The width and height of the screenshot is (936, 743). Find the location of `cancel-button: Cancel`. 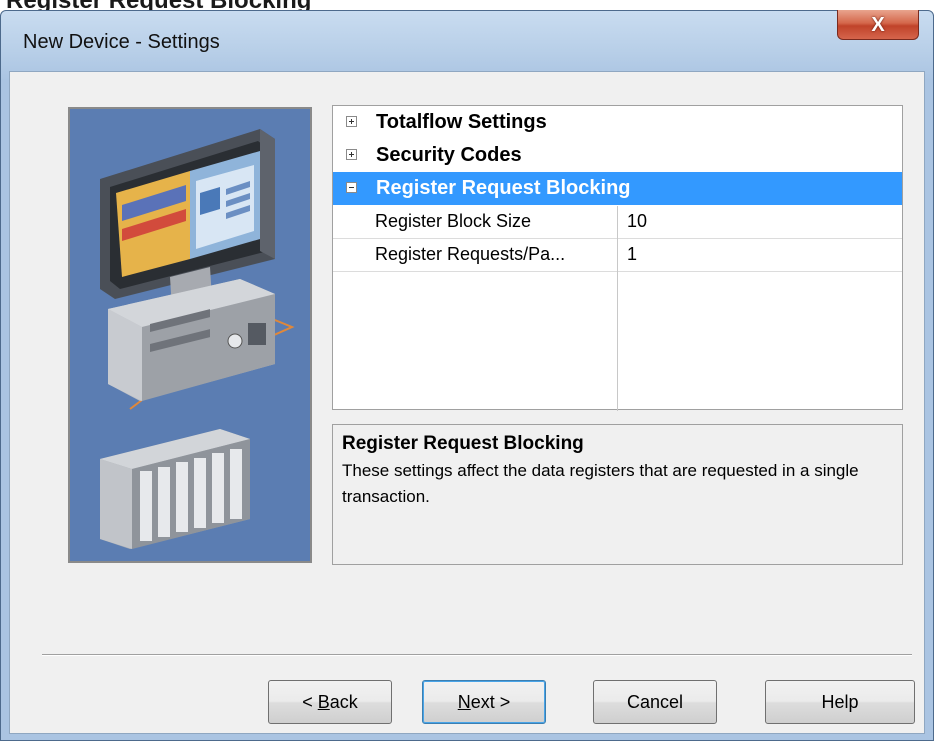

cancel-button: Cancel is located at coordinates (655, 702).